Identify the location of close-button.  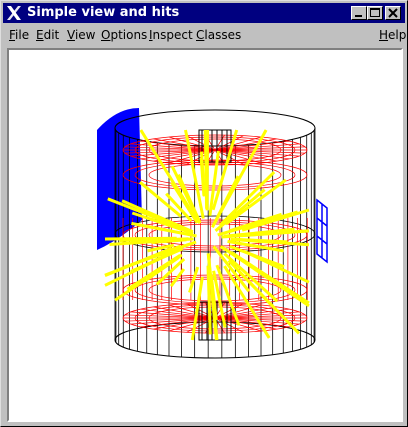
(393, 13).